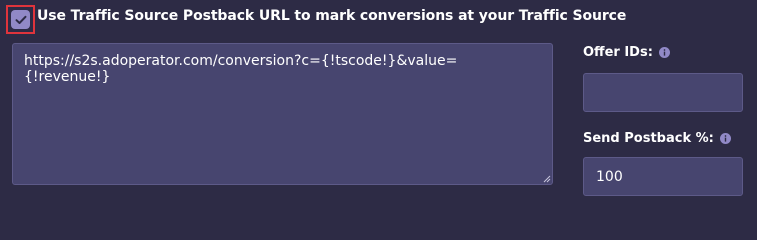 Image resolution: width=757 pixels, height=240 pixels. I want to click on postback-checkbox-highlight, so click(20, 19).